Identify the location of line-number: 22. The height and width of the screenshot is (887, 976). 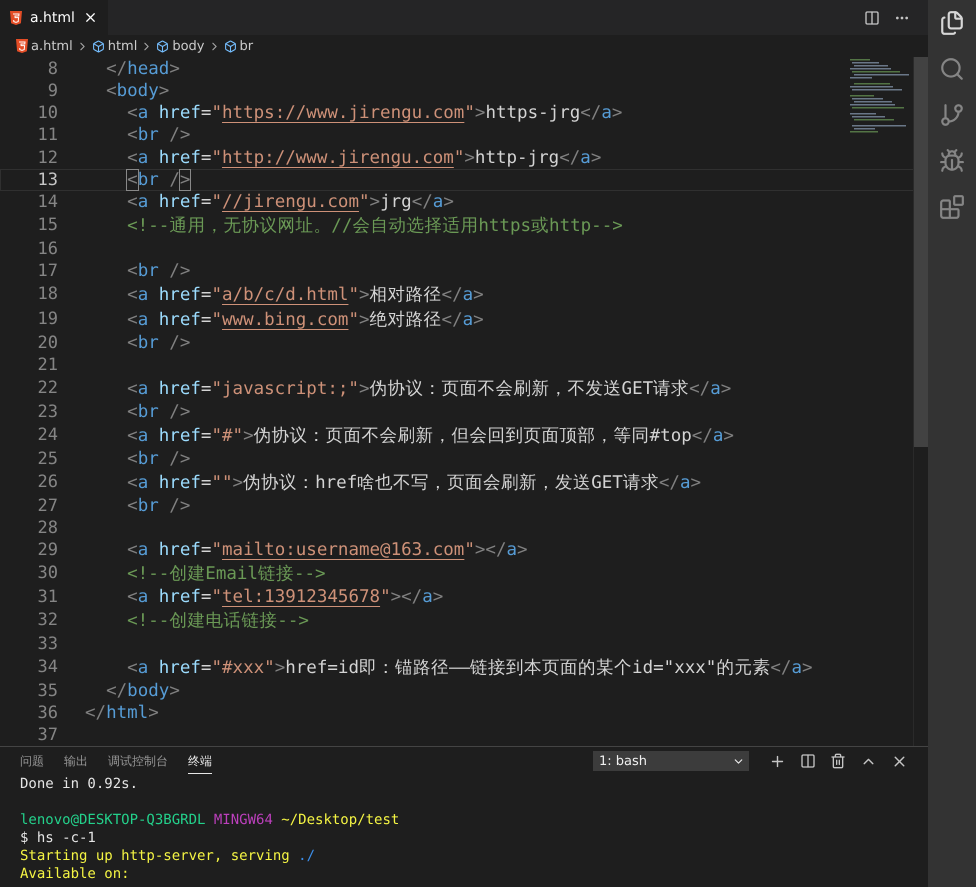
(47, 388).